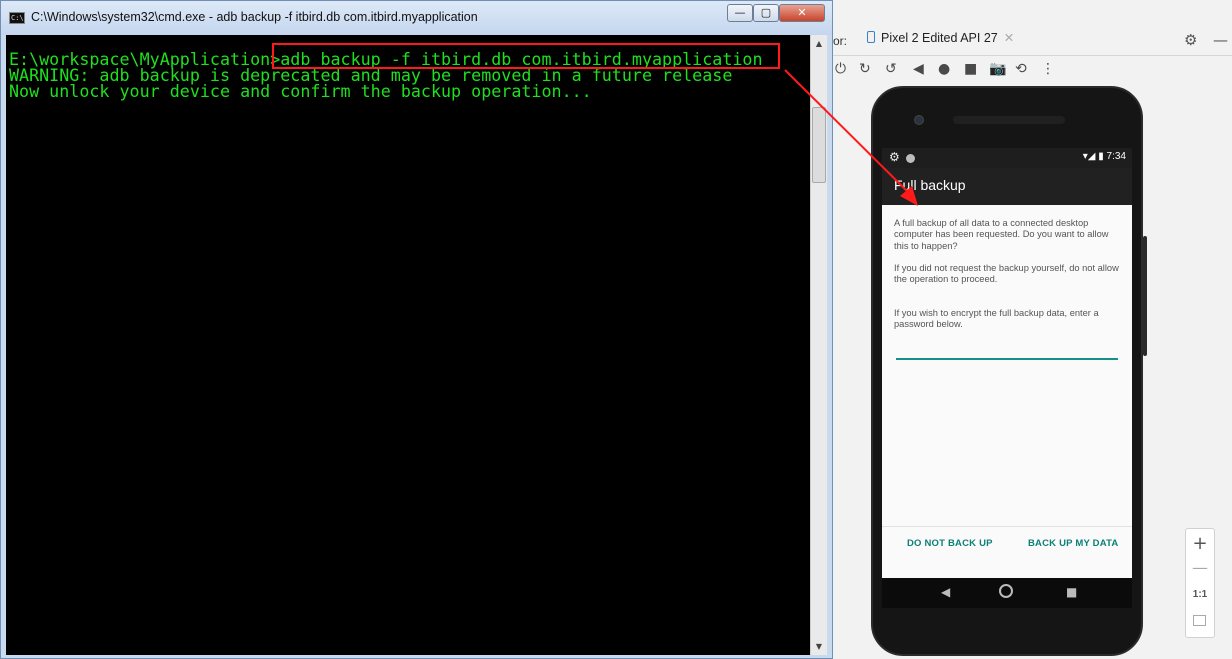  What do you see at coordinates (802, 13) in the screenshot?
I see `close-button: ✕` at bounding box center [802, 13].